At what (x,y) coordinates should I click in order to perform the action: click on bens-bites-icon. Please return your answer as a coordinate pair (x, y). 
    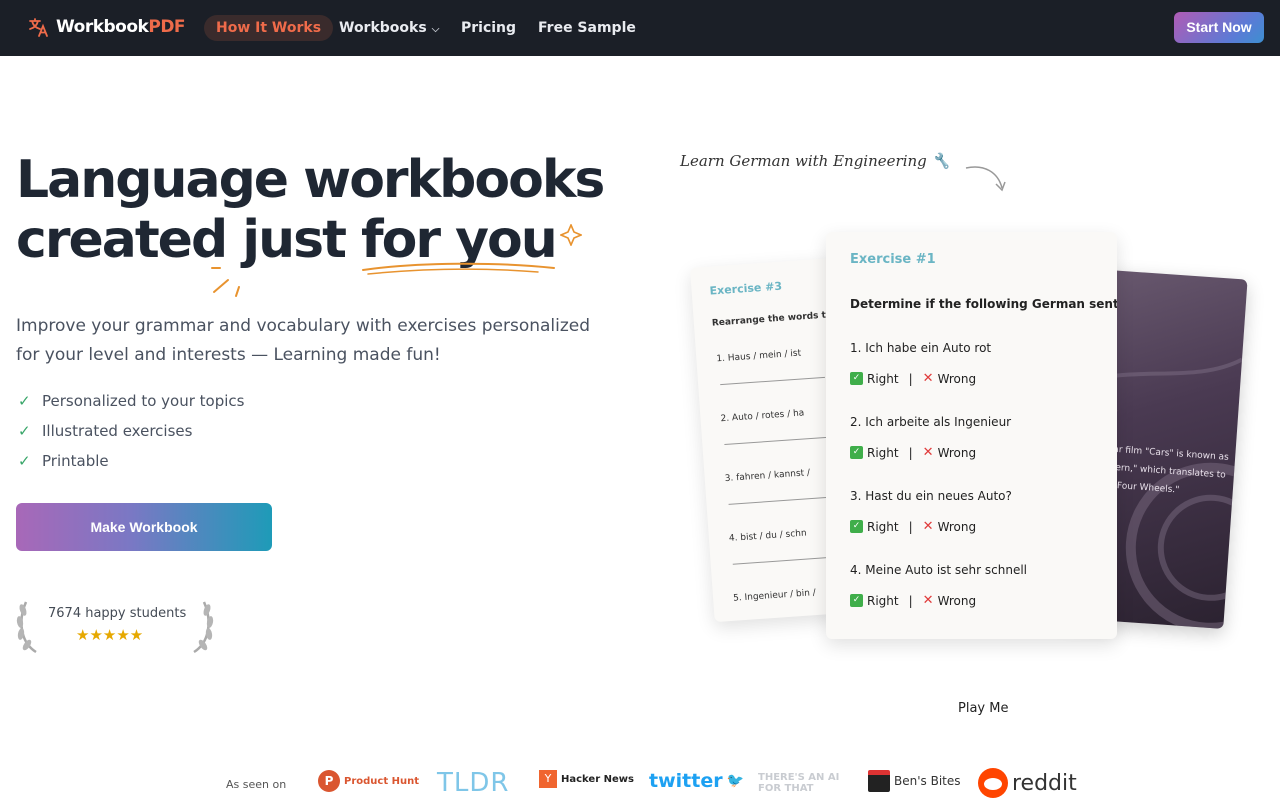
    Looking at the image, I should click on (879, 781).